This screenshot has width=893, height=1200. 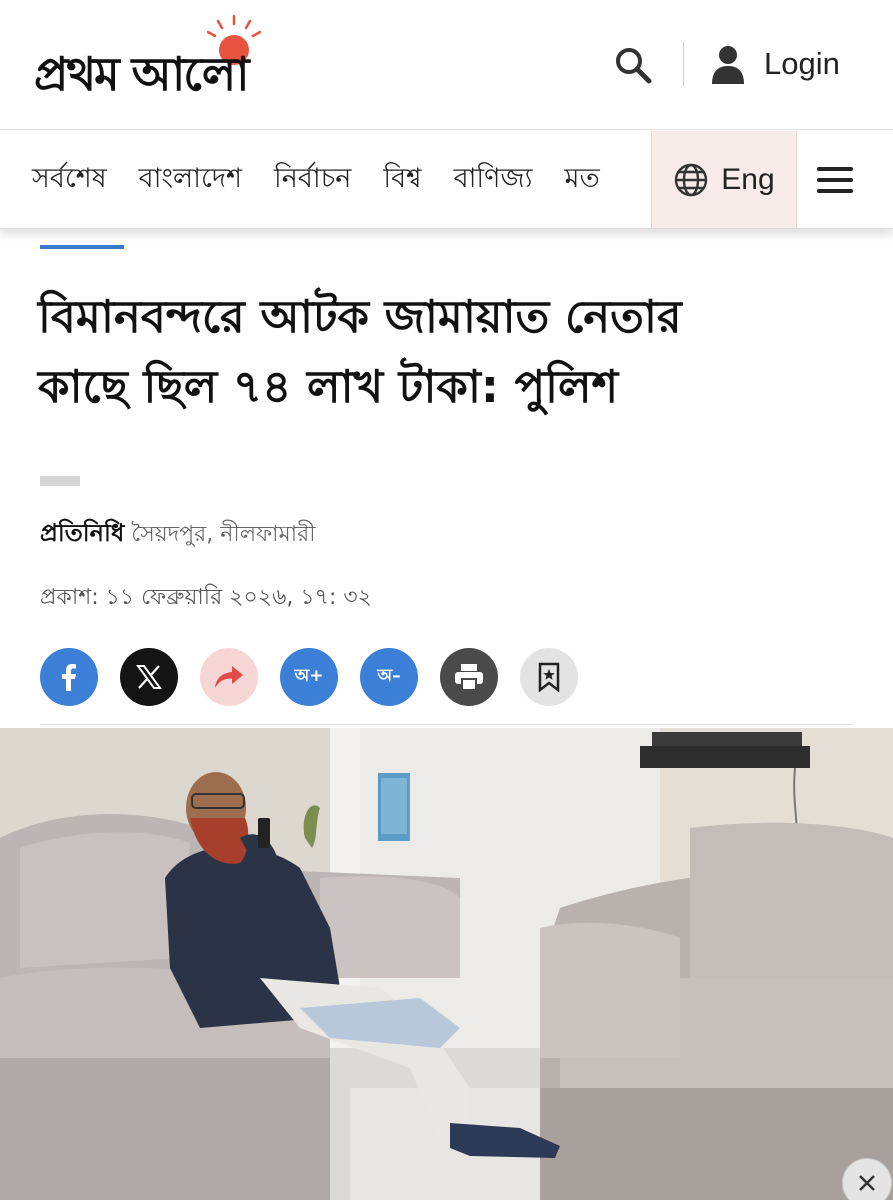 What do you see at coordinates (82, 247) in the screenshot?
I see `section-accent-line` at bounding box center [82, 247].